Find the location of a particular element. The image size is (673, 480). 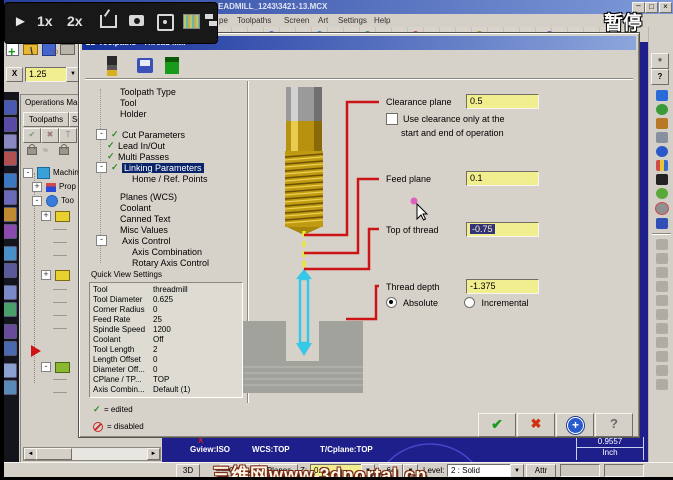

tree-item-lead-in-out: ✓ Lead In/Out is located at coordinates (127, 145).